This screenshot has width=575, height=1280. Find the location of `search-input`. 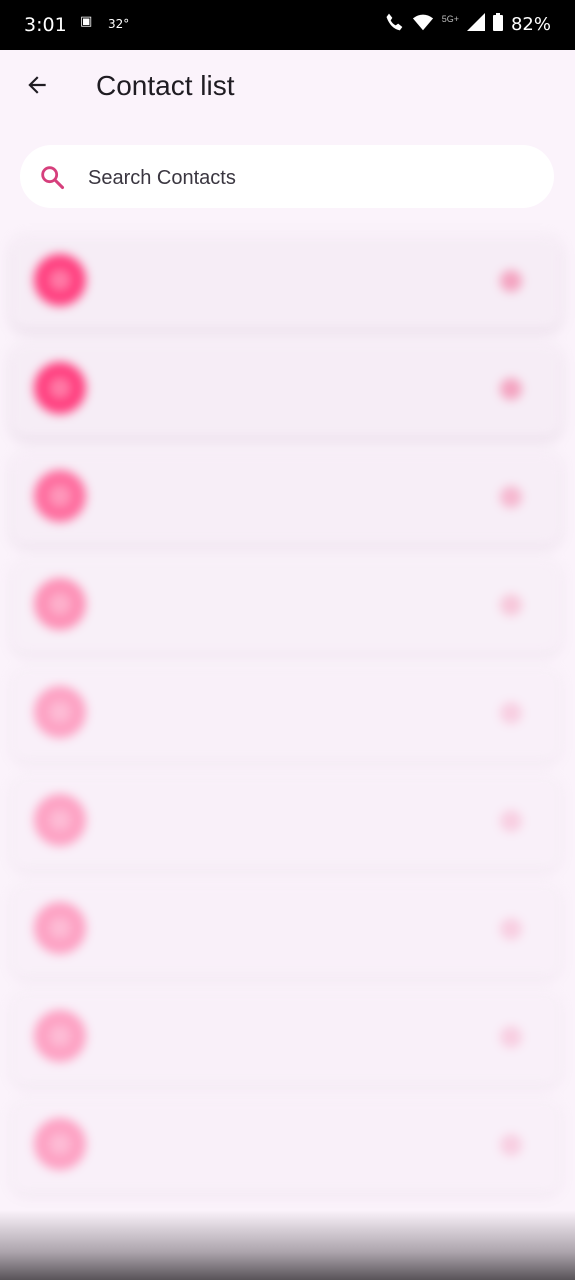

search-input is located at coordinates (308, 178).